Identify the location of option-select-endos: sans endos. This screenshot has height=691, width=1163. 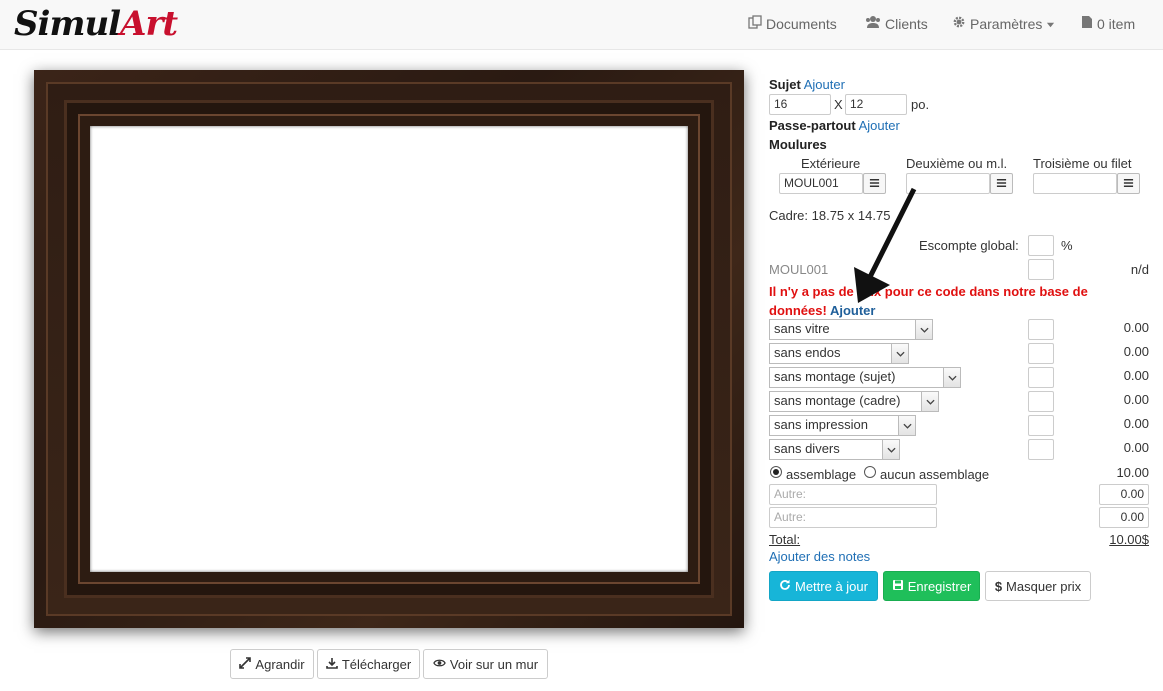
(839, 353).